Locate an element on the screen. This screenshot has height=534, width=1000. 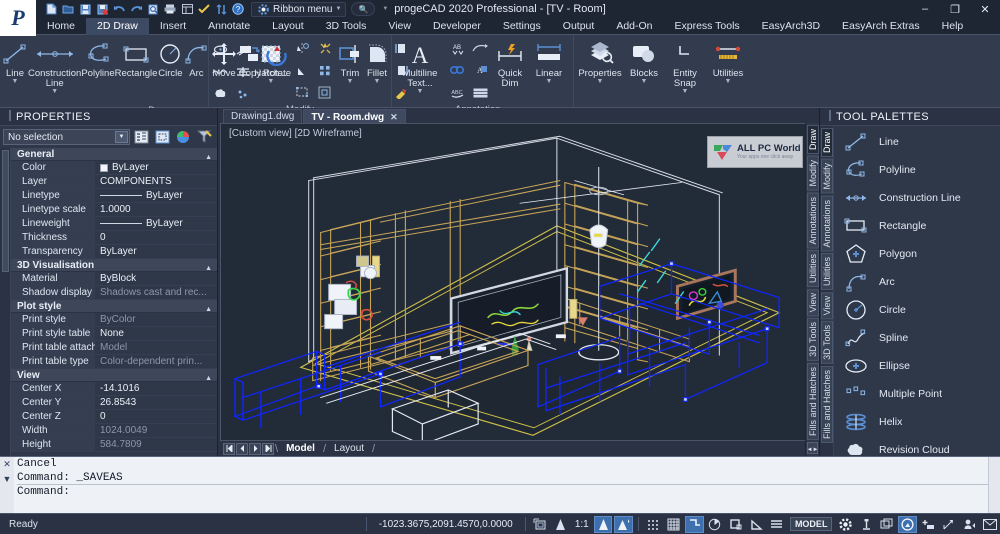
selection-combo: No selection ▼ is located at coordinates (66, 137).